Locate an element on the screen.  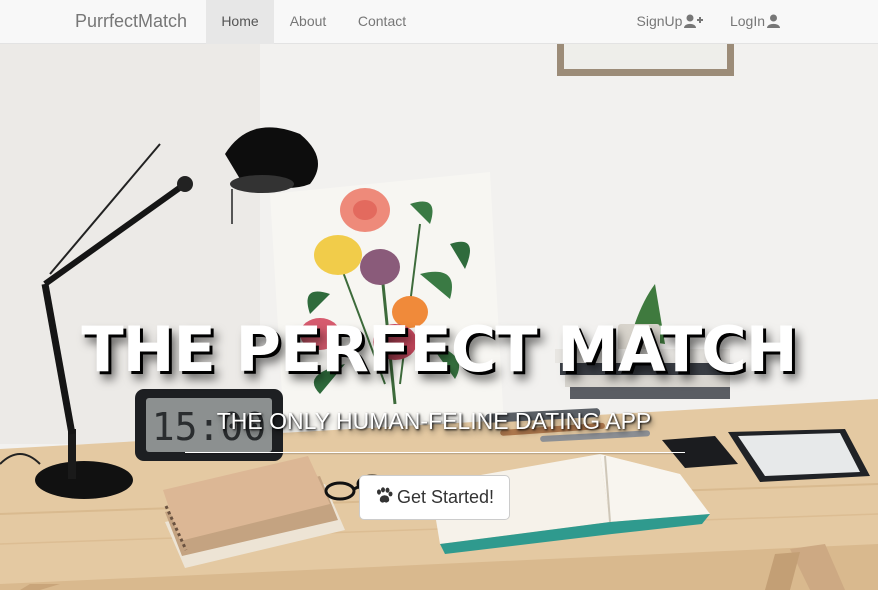
login-link: LogIn is located at coordinates (755, 22).